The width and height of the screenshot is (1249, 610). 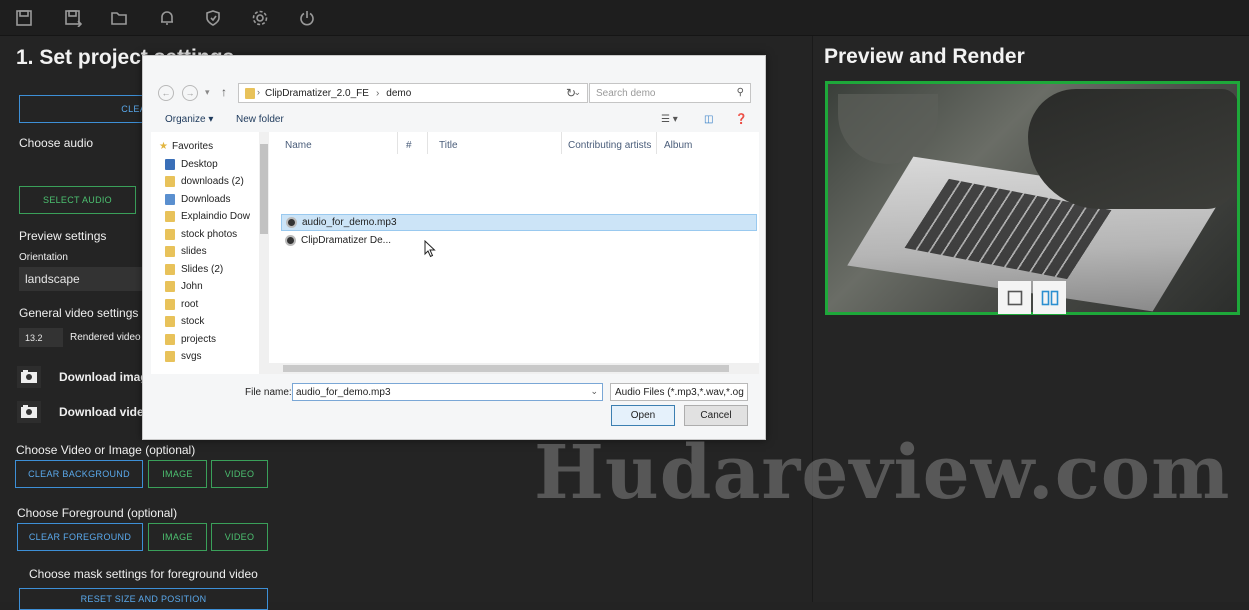 I want to click on nav-item-john: John, so click(x=184, y=286).